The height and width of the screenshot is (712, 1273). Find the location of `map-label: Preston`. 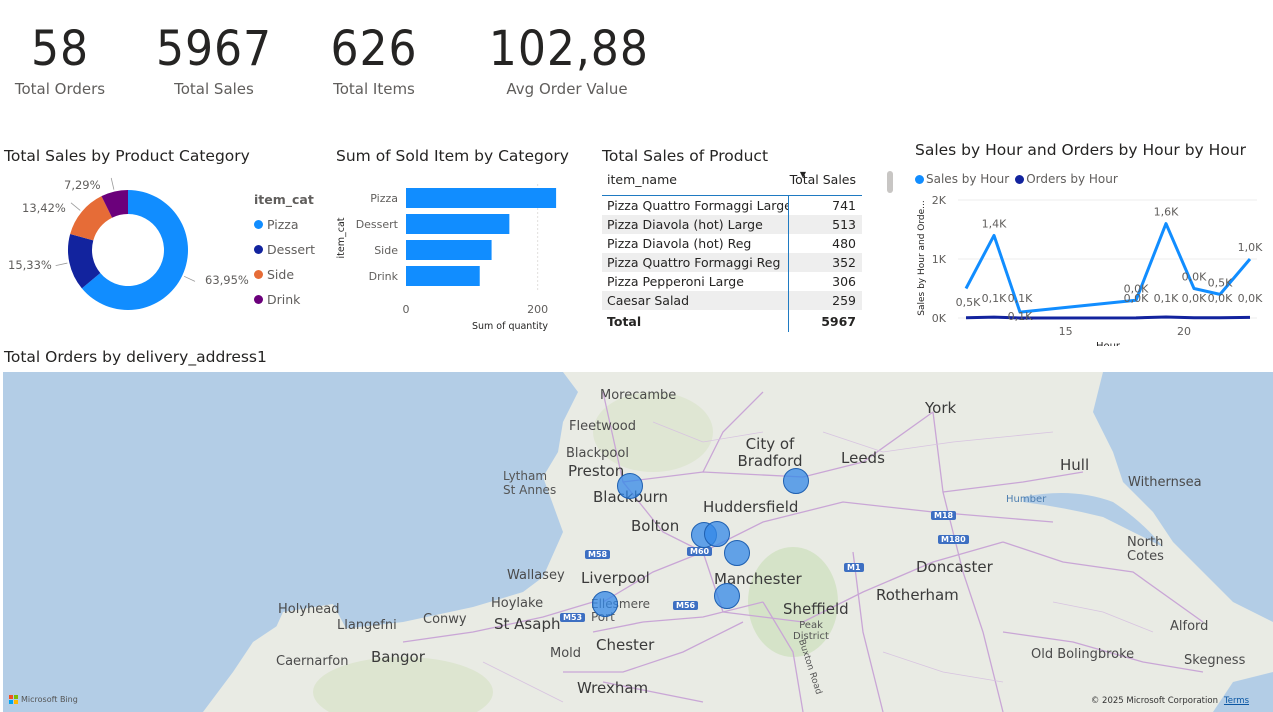

map-label: Preston is located at coordinates (596, 471).